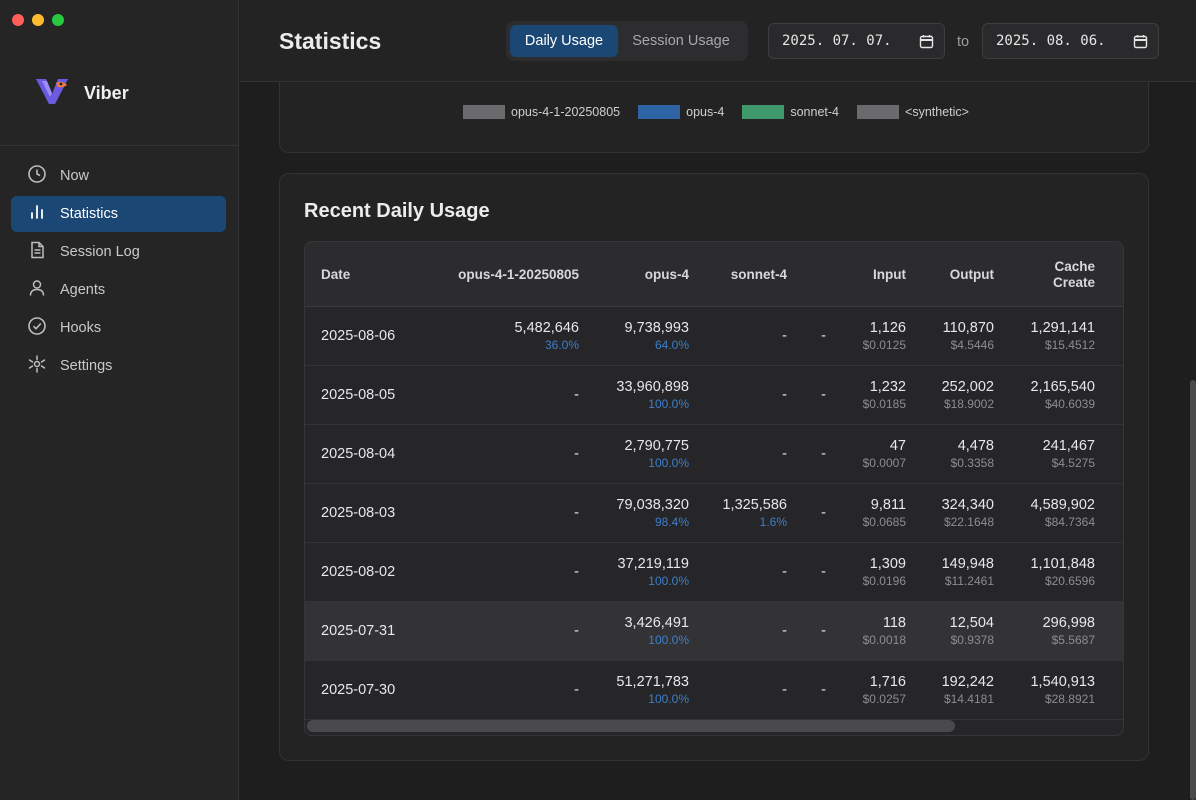  I want to click on cell-synthetic: -, so click(823, 690).